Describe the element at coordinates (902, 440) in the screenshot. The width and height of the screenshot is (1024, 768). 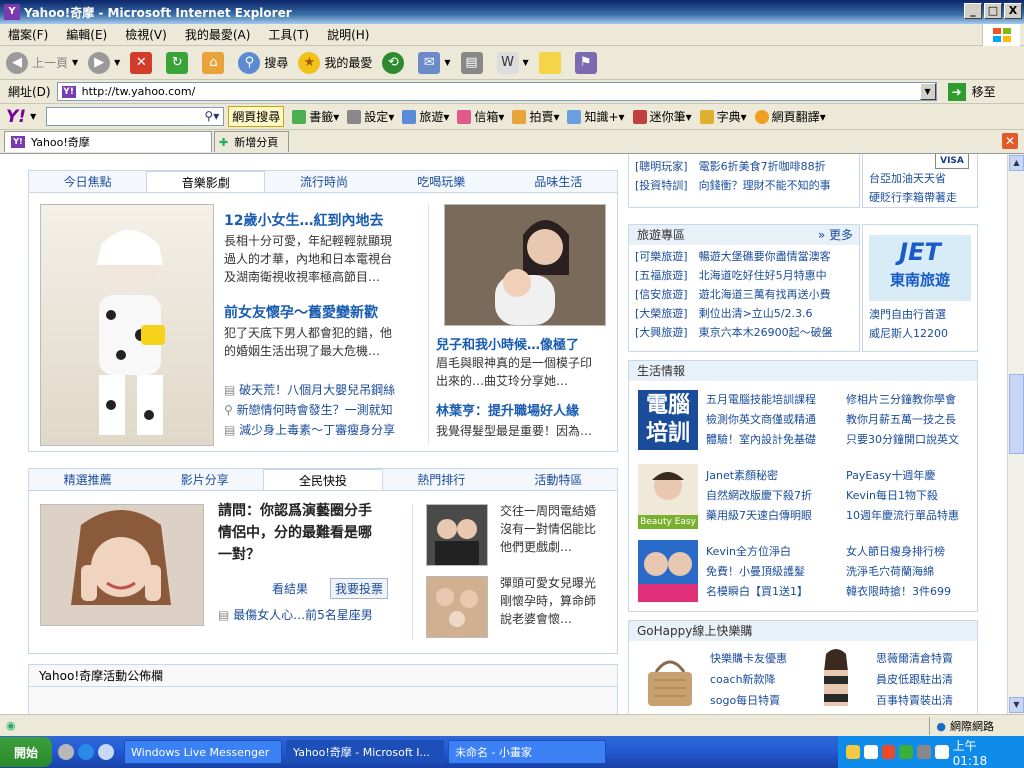
I see `life-link: 只要30分鐘開口說英文` at that location.